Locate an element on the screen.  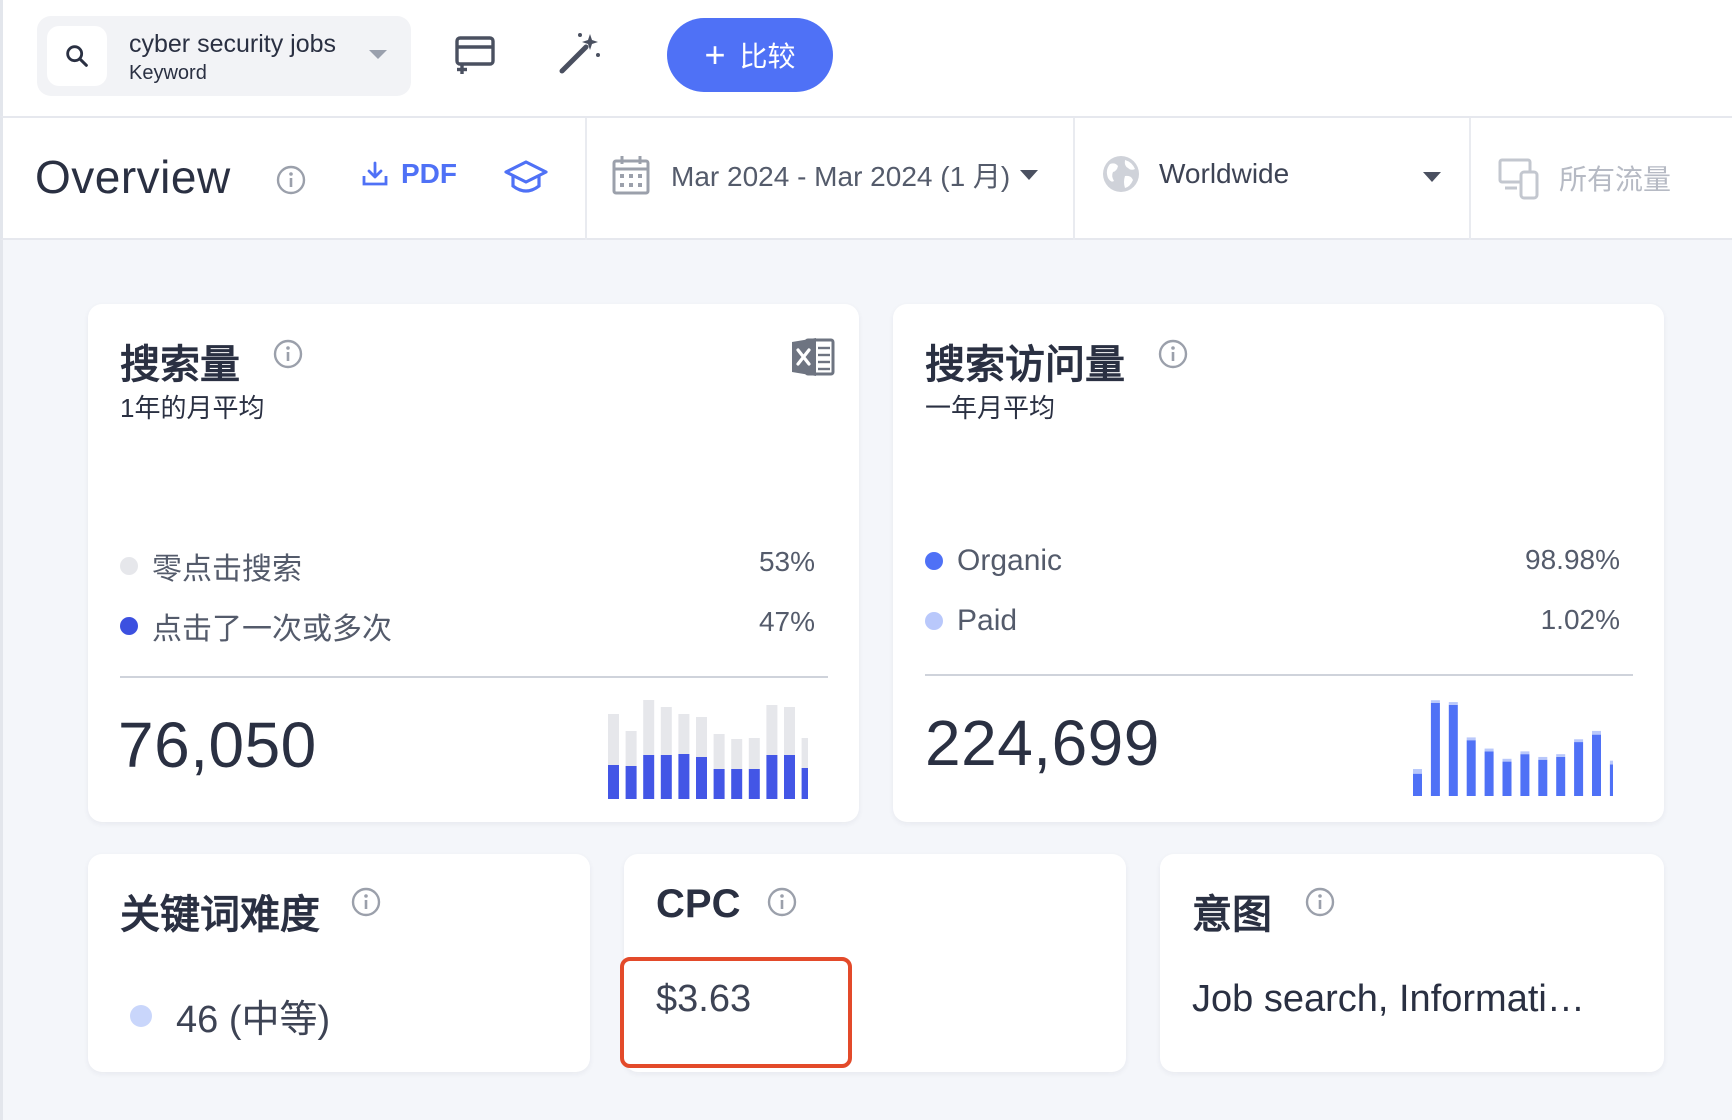
card-title: 意图 is located at coordinates (1232, 915).